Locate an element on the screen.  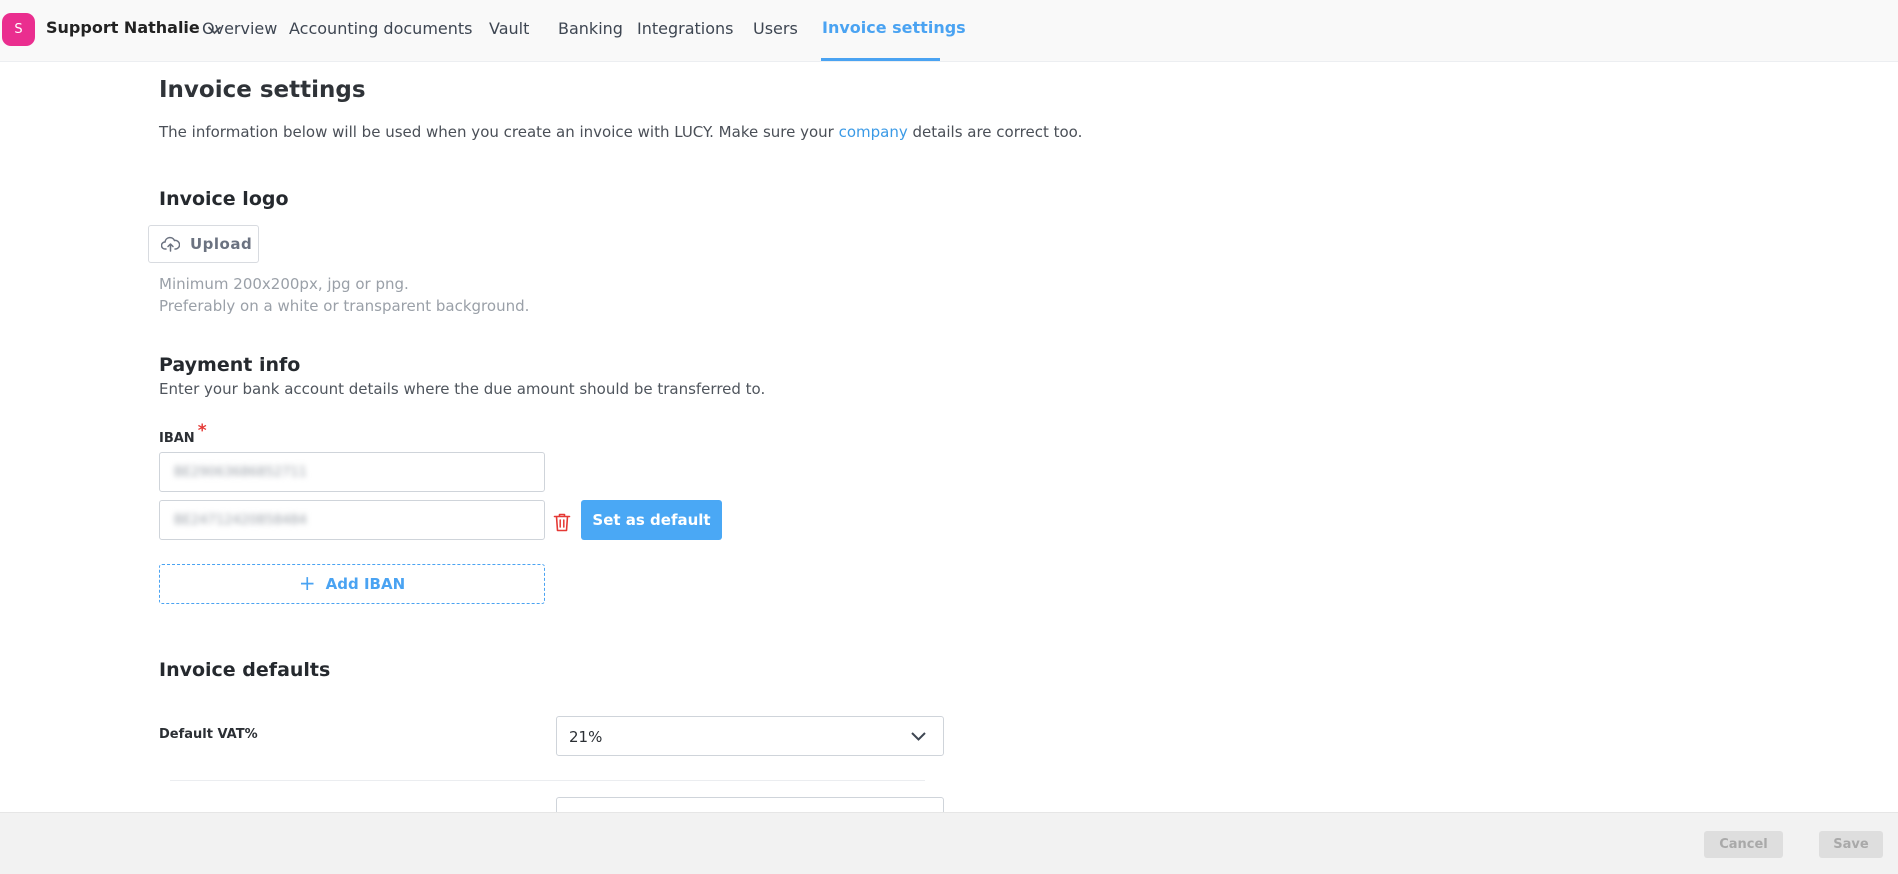
nav-overview: Overview is located at coordinates (239, 28).